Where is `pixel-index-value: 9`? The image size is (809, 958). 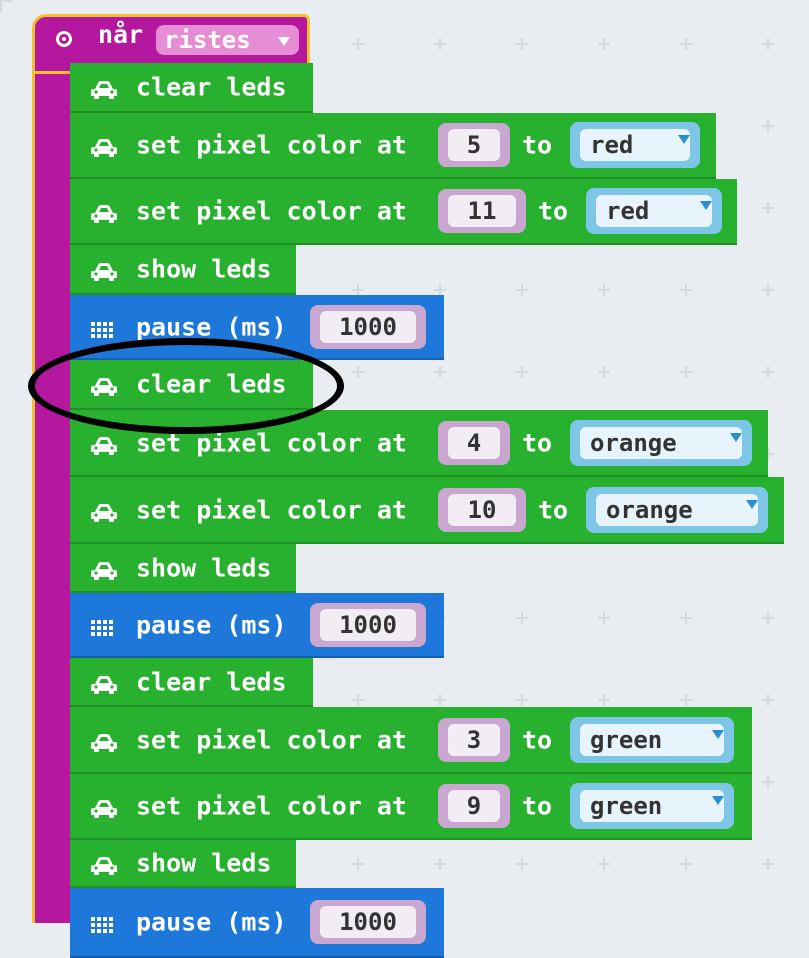
pixel-index-value: 9 is located at coordinates (474, 806).